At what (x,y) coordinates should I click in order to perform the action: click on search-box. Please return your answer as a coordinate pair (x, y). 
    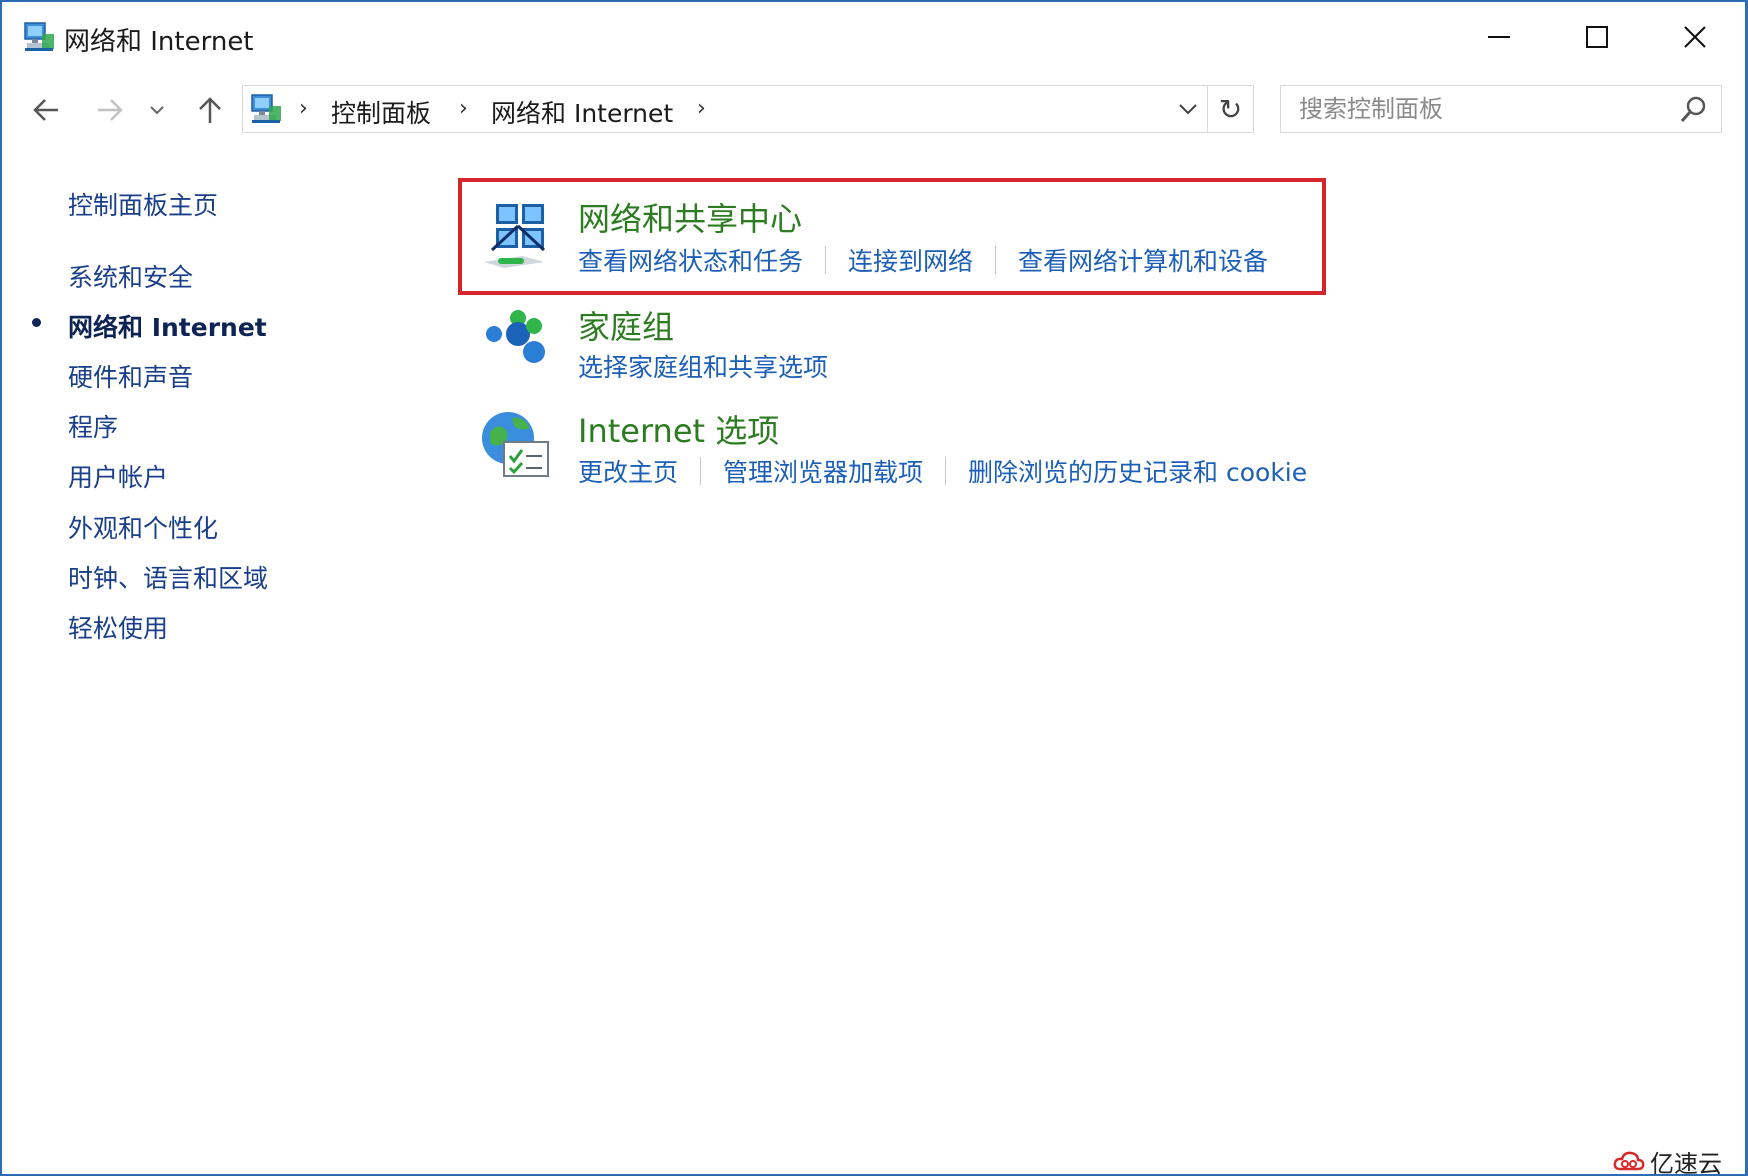
    Looking at the image, I should click on (1501, 109).